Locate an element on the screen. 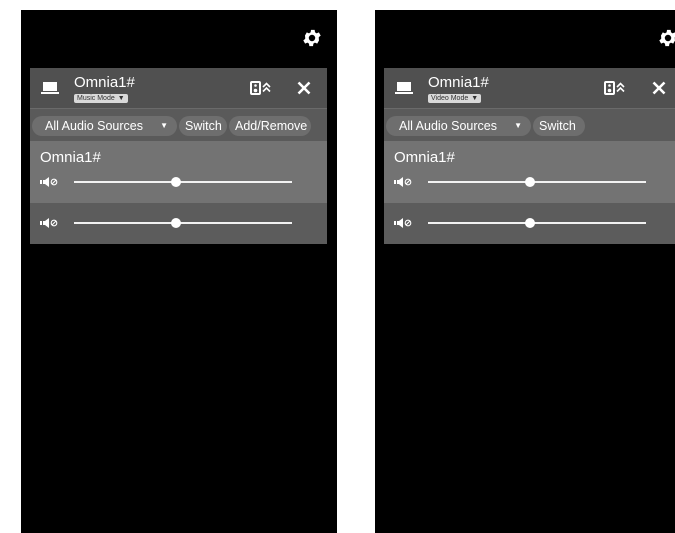 The image size is (675, 533). add-remove-button: Add/Remove is located at coordinates (270, 126).